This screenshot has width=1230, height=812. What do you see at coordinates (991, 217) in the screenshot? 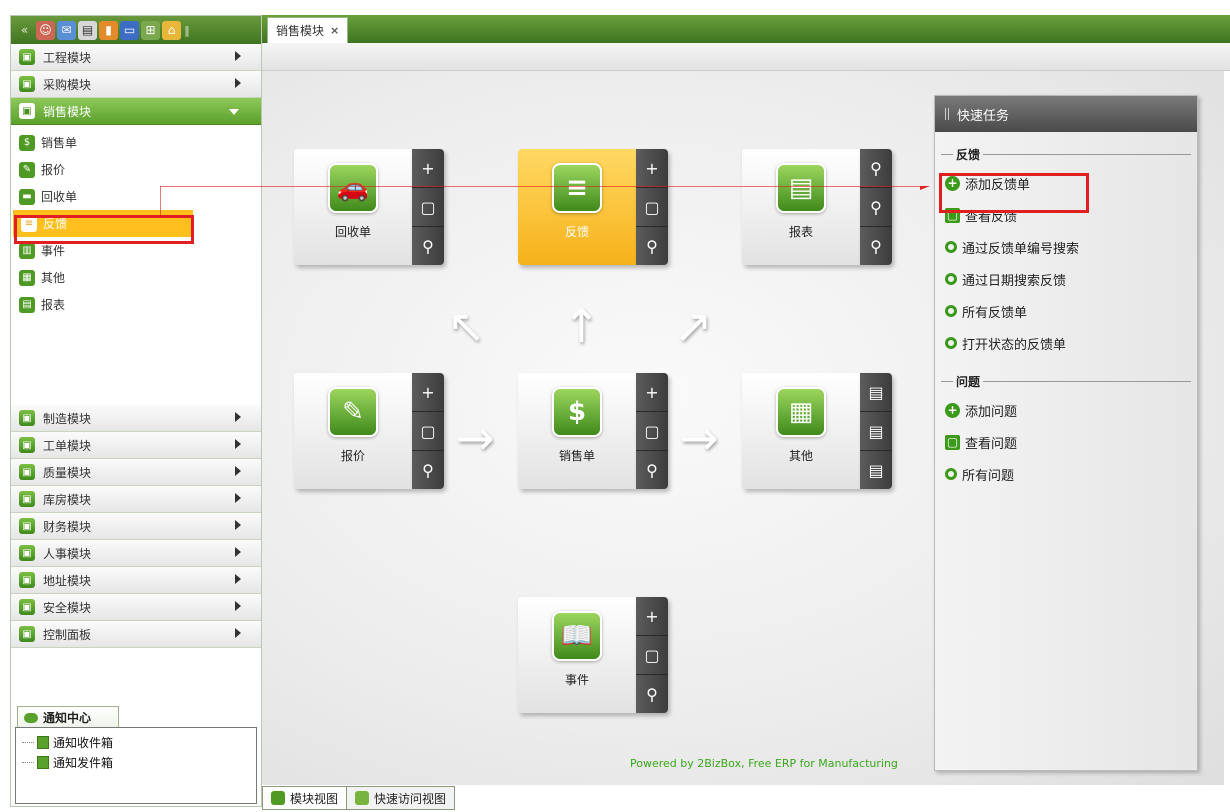
I see `task-label: 查看反馈` at bounding box center [991, 217].